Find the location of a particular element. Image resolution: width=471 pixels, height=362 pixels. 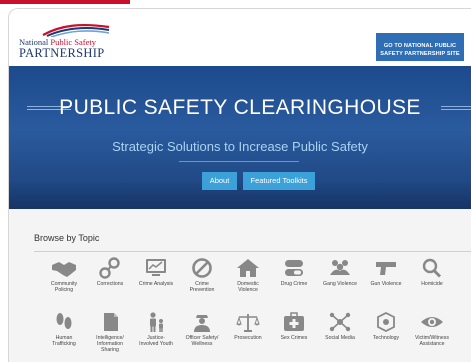

group-icon is located at coordinates (340, 267).